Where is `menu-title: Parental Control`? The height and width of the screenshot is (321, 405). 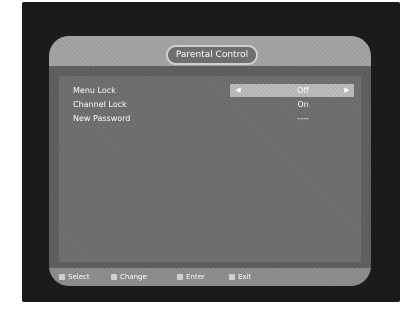
menu-title: Parental Control is located at coordinates (212, 55).